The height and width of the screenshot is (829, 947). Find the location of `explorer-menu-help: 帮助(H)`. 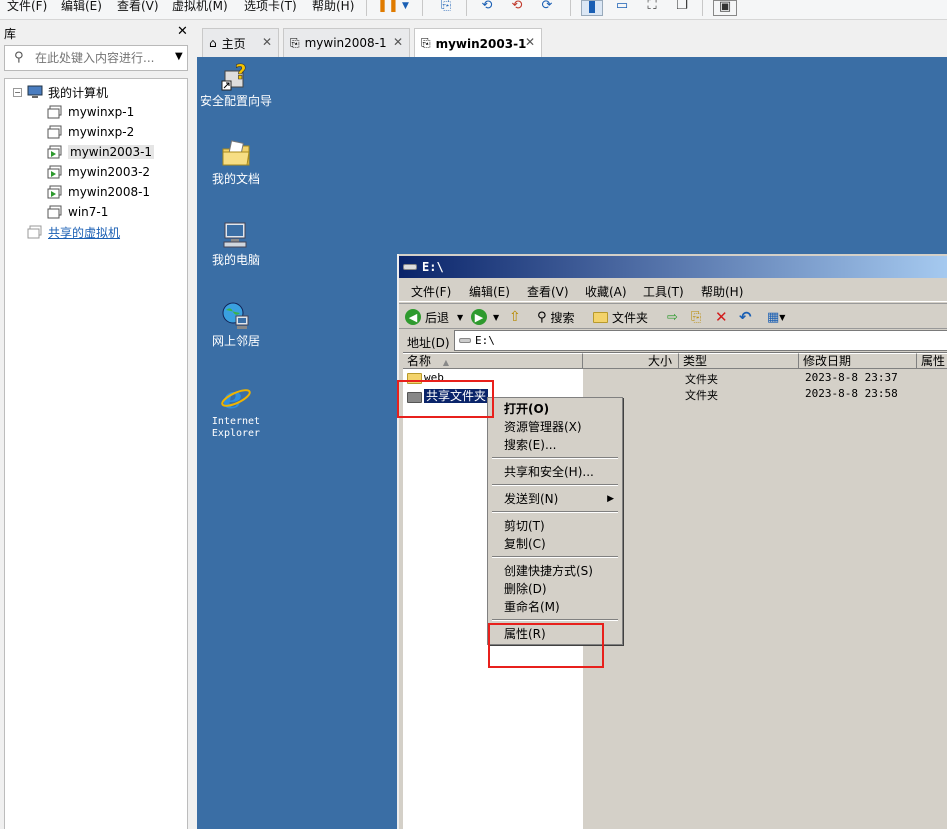

explorer-menu-help: 帮助(H) is located at coordinates (722, 291).